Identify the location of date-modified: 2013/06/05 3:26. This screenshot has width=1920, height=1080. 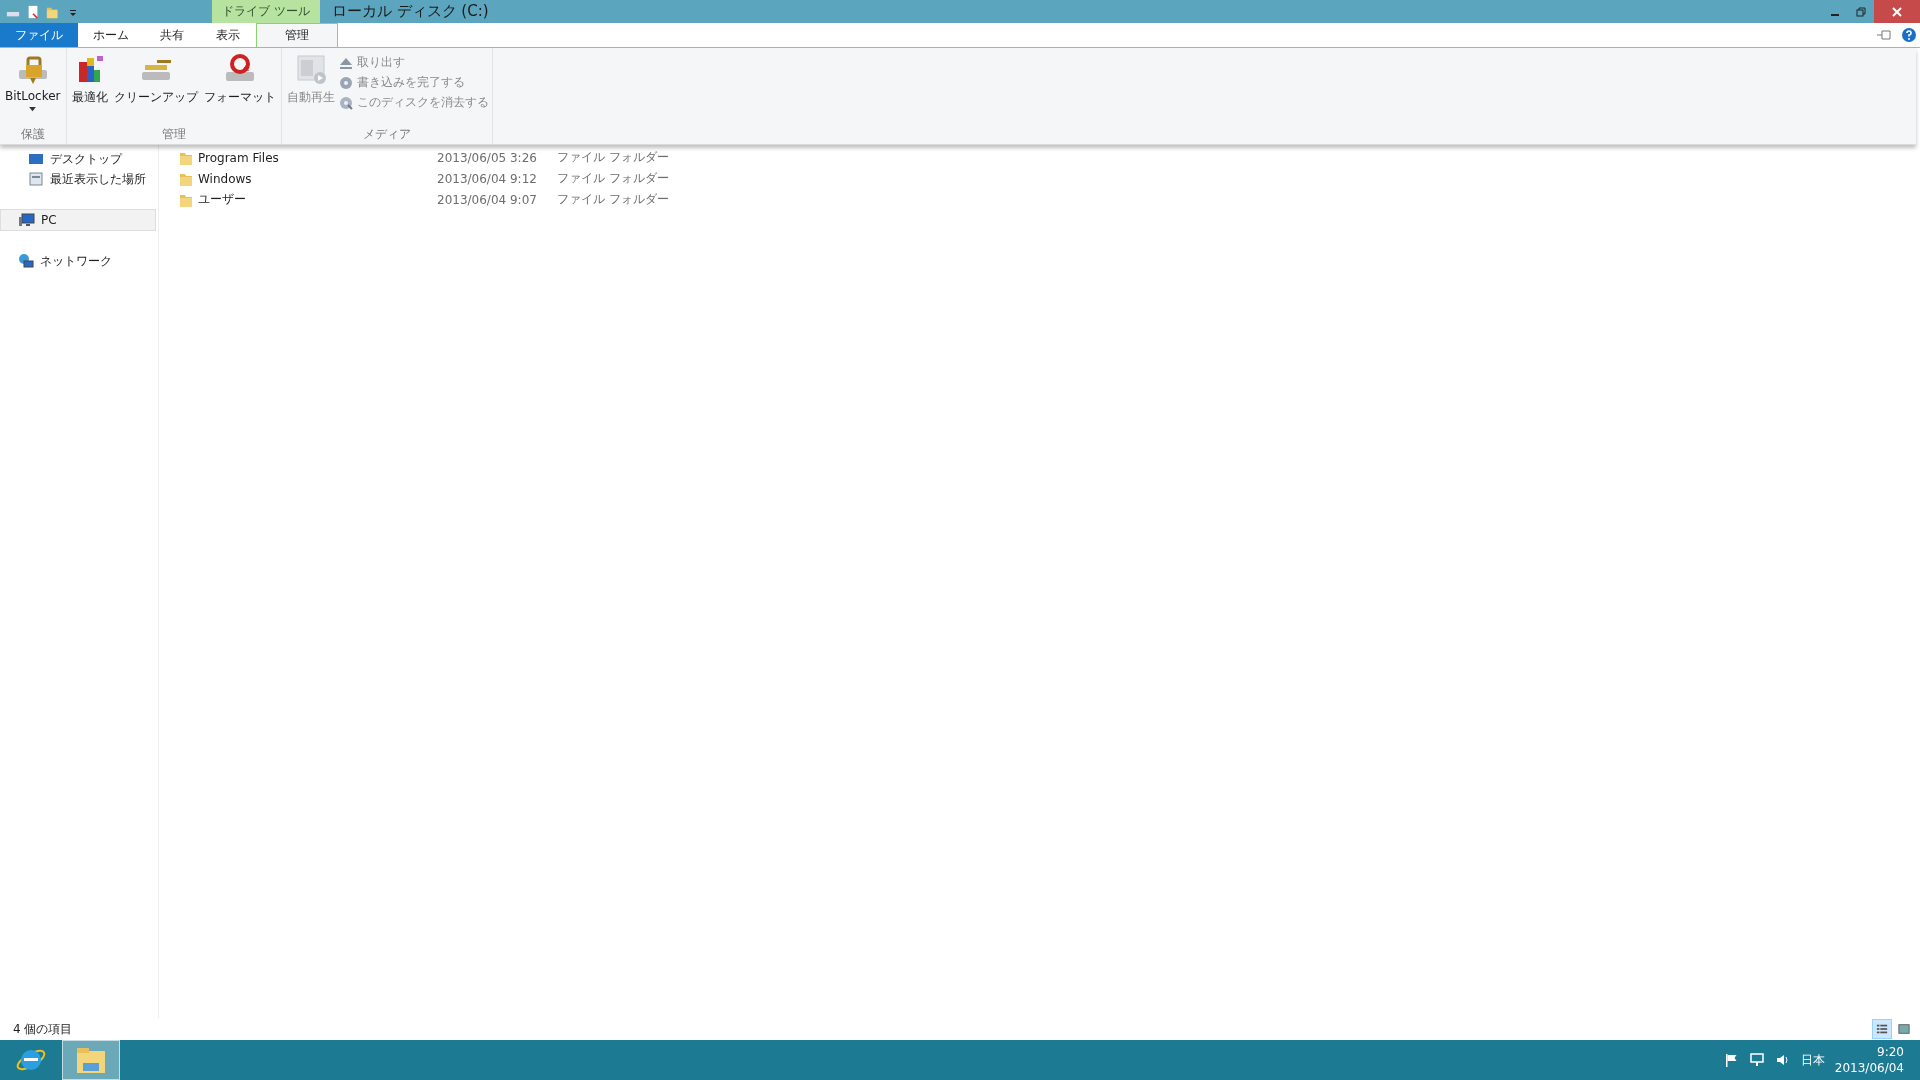
(487, 157).